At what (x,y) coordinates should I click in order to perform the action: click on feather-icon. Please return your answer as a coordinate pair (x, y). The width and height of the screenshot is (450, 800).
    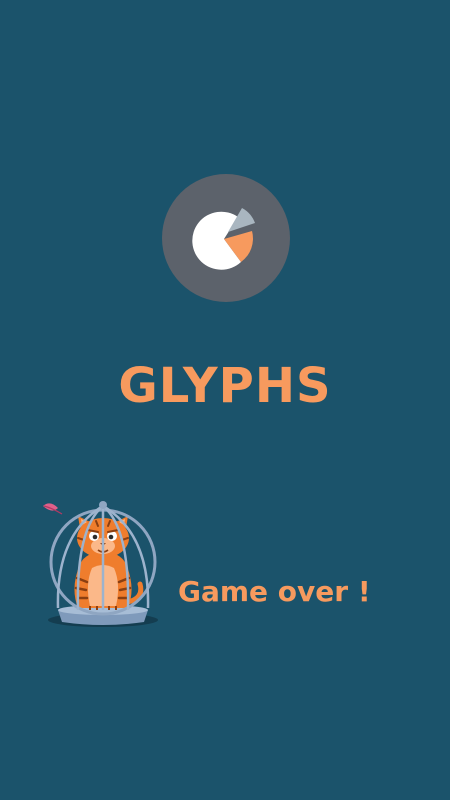
    Looking at the image, I should click on (53, 509).